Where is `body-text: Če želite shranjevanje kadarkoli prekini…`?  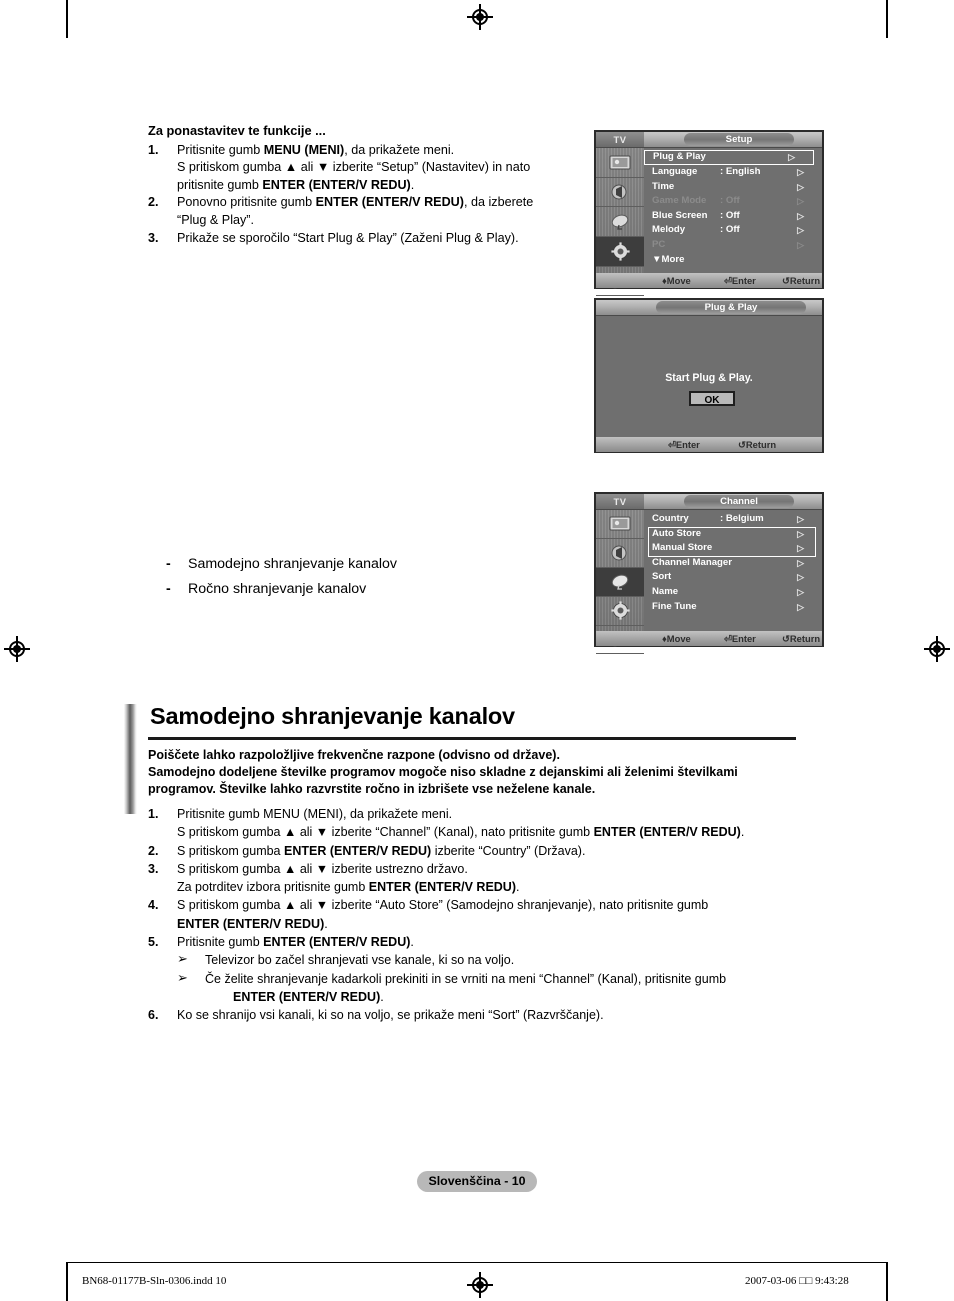 body-text: Če želite shranjevanje kadarkoli prekini… is located at coordinates (466, 978).